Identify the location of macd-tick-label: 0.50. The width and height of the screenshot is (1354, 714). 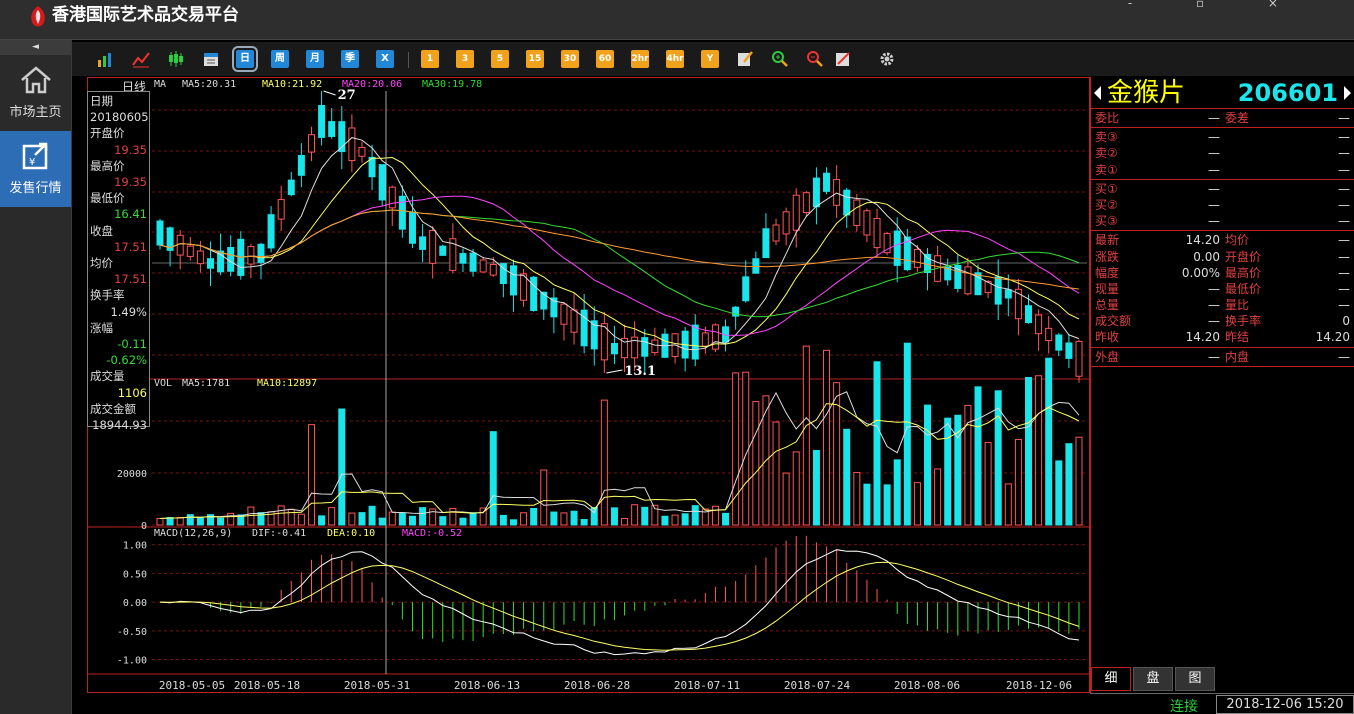
(135, 574).